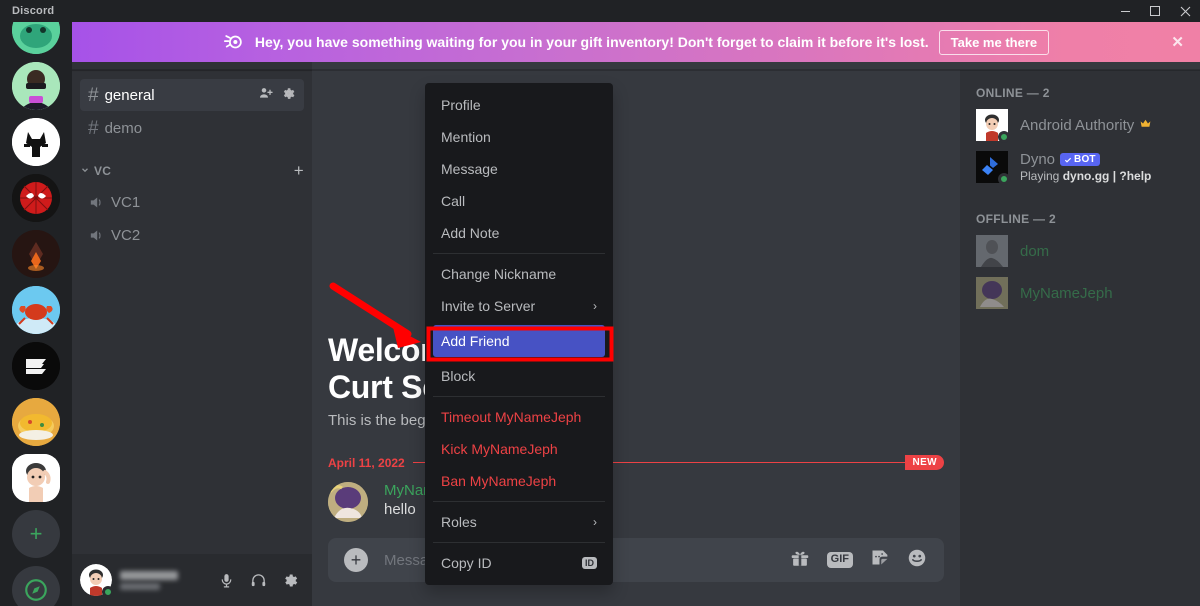 The width and height of the screenshot is (1200, 606). Describe the element at coordinates (36, 478) in the screenshot. I see `guild-waving-character` at that location.